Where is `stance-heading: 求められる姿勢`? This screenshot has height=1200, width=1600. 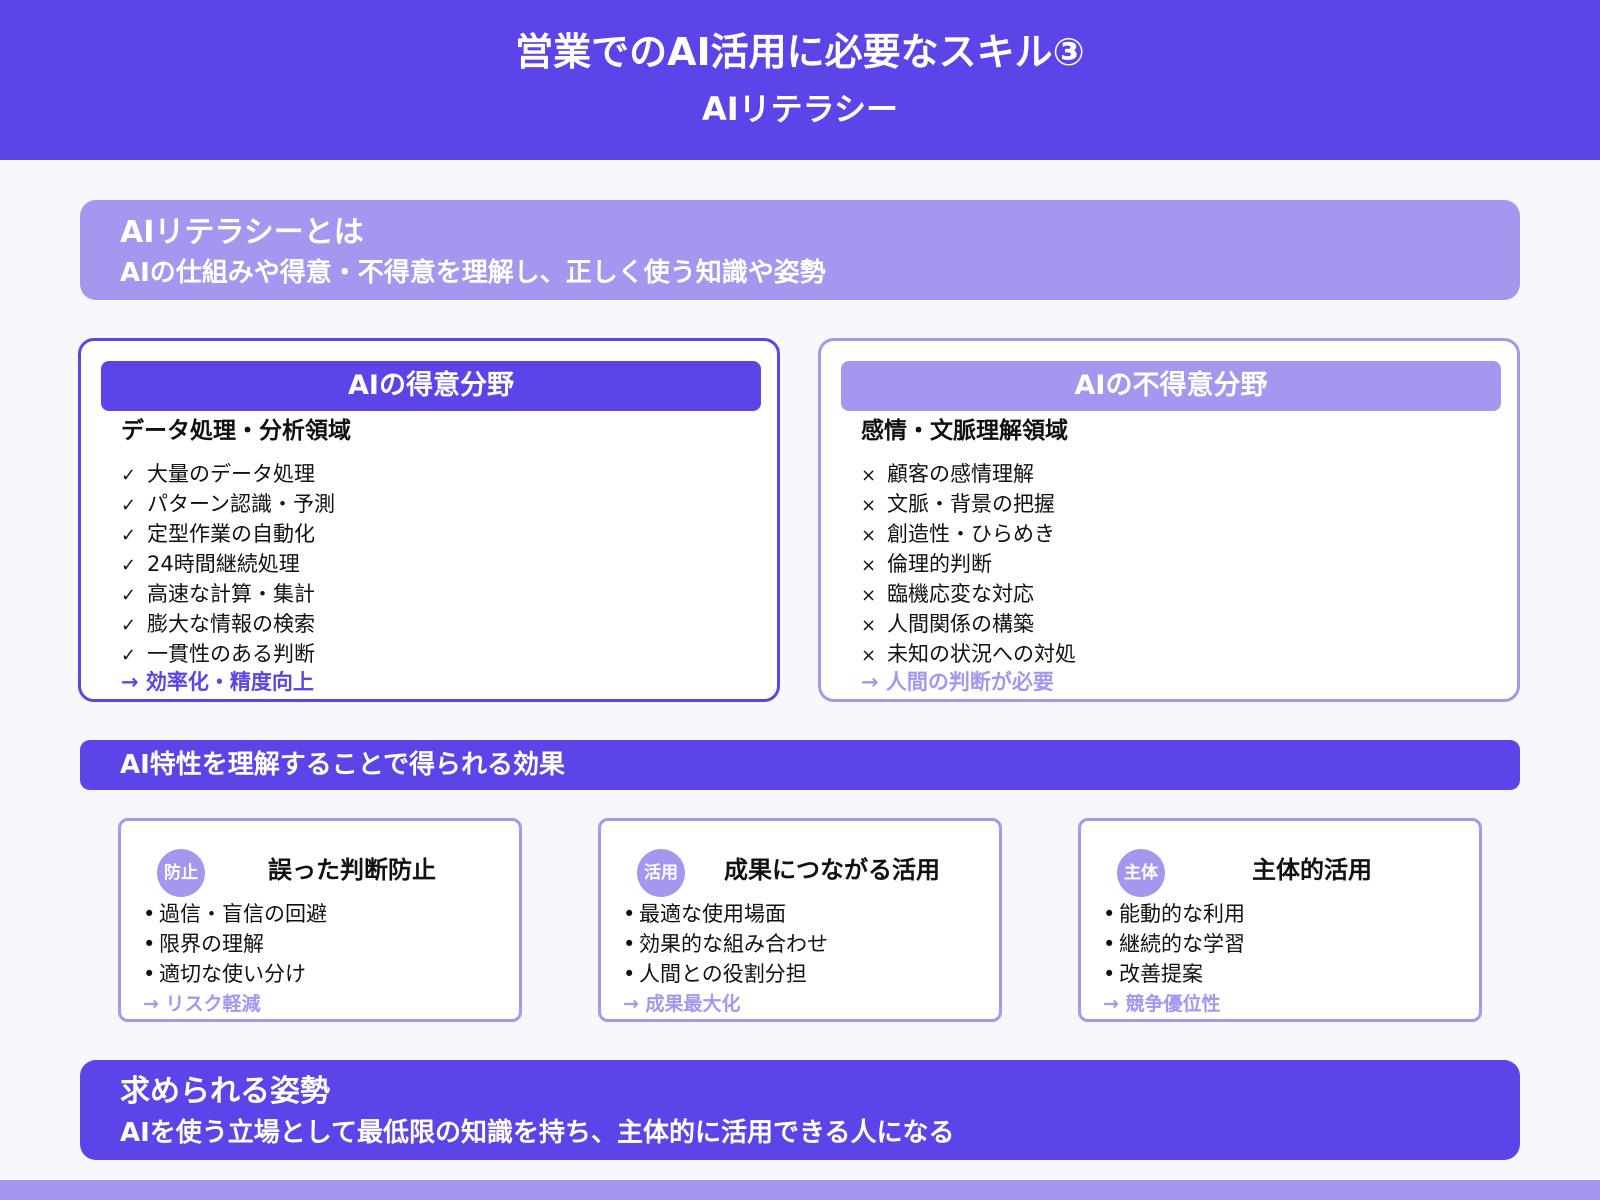 stance-heading: 求められる姿勢 is located at coordinates (225, 1091).